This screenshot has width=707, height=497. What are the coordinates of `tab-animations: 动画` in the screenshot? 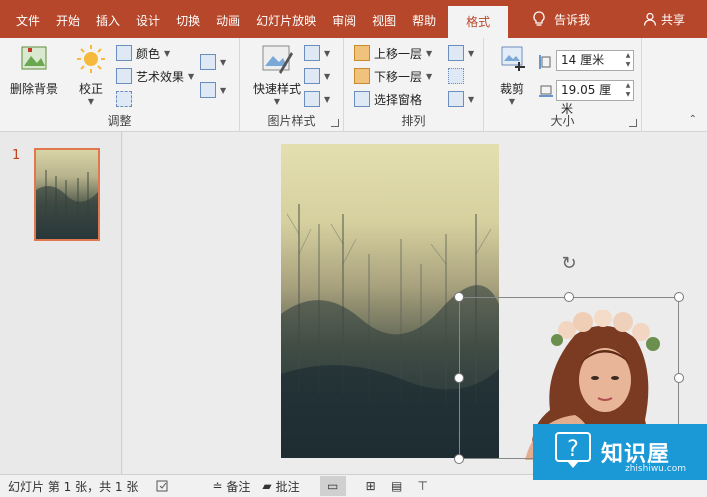 It's located at (228, 19).